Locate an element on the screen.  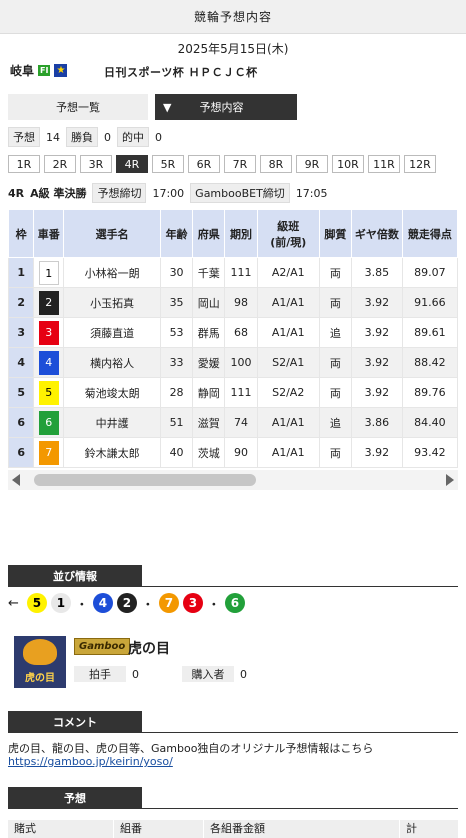
race-button-3: 3R is located at coordinates (96, 164).